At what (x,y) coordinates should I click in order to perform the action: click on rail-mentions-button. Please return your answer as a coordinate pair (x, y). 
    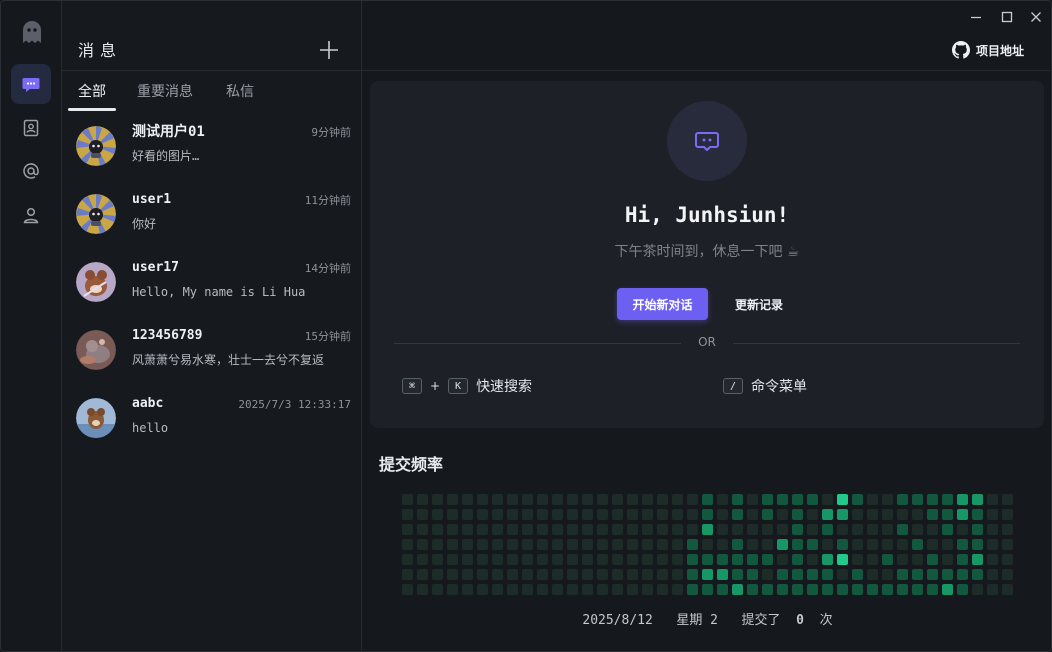
    Looking at the image, I should click on (31, 171).